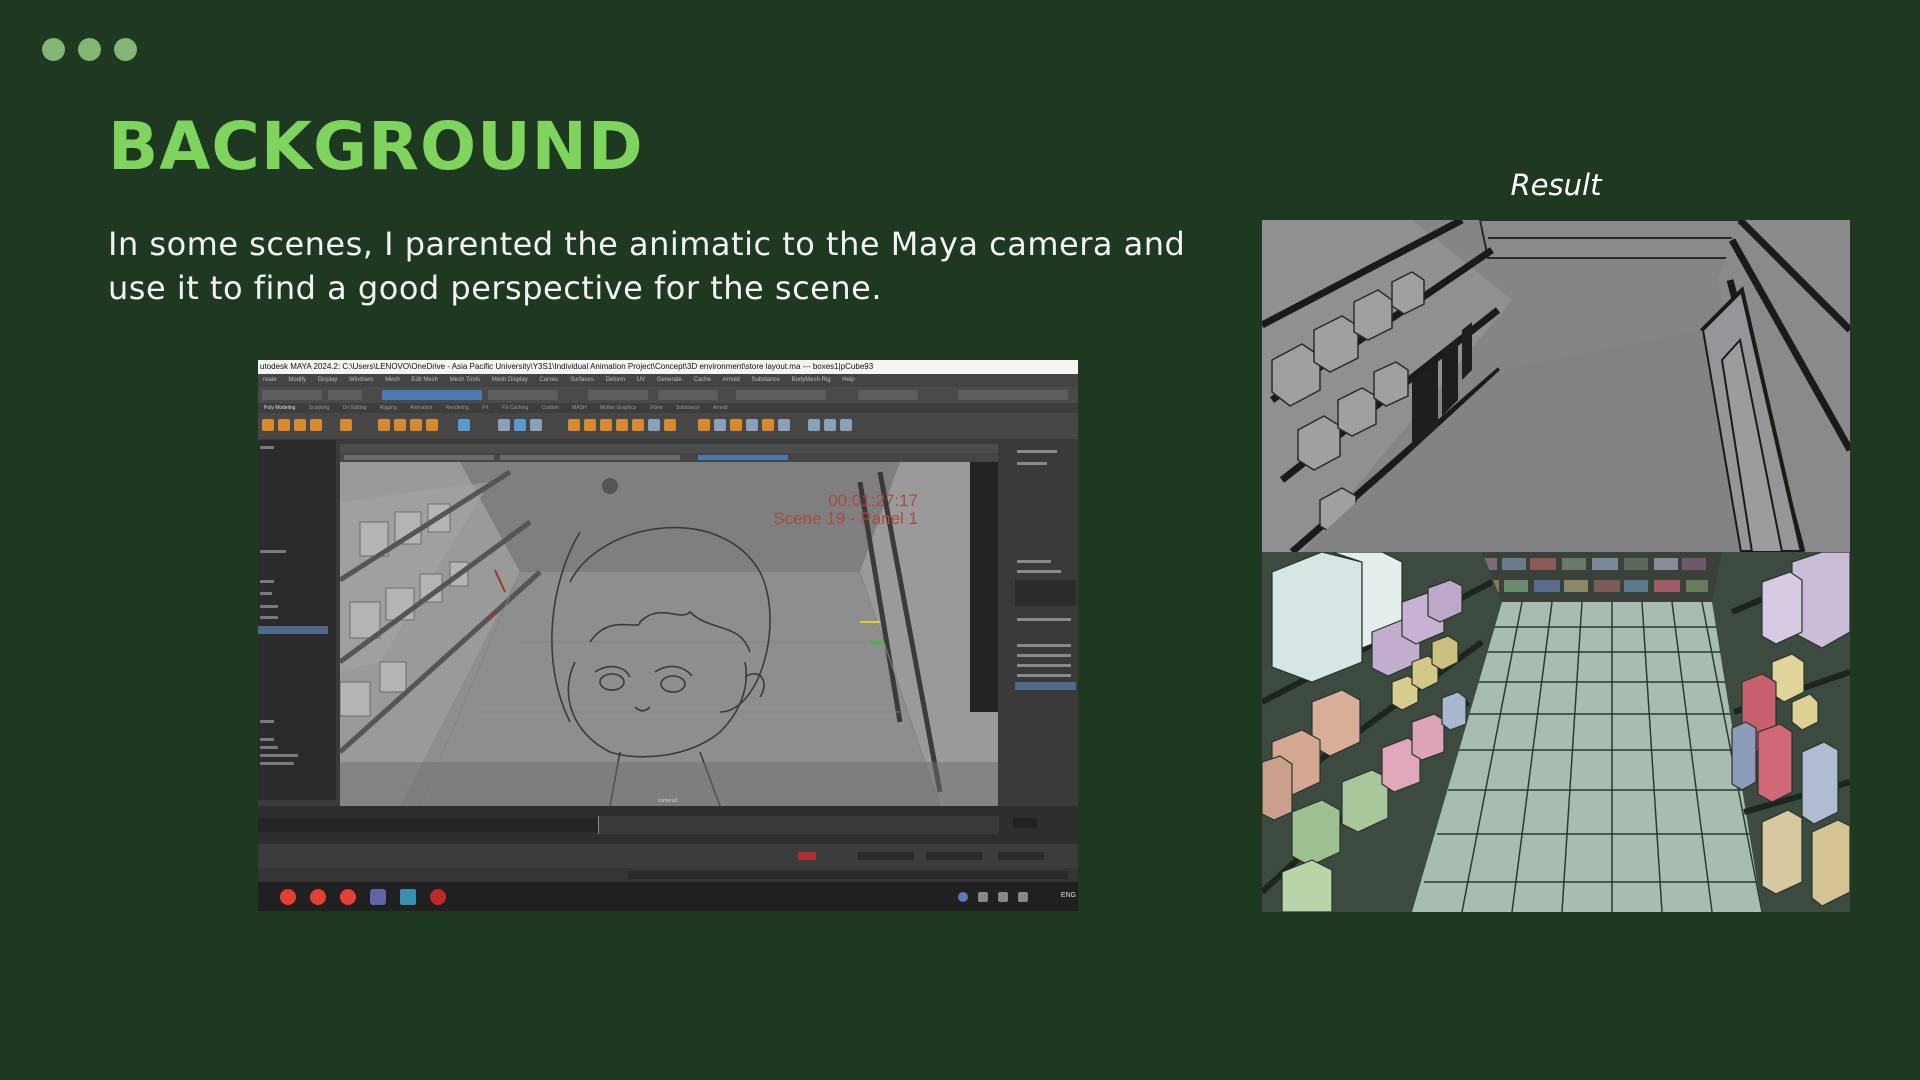  I want to click on menu-item: Modify, so click(297, 380).